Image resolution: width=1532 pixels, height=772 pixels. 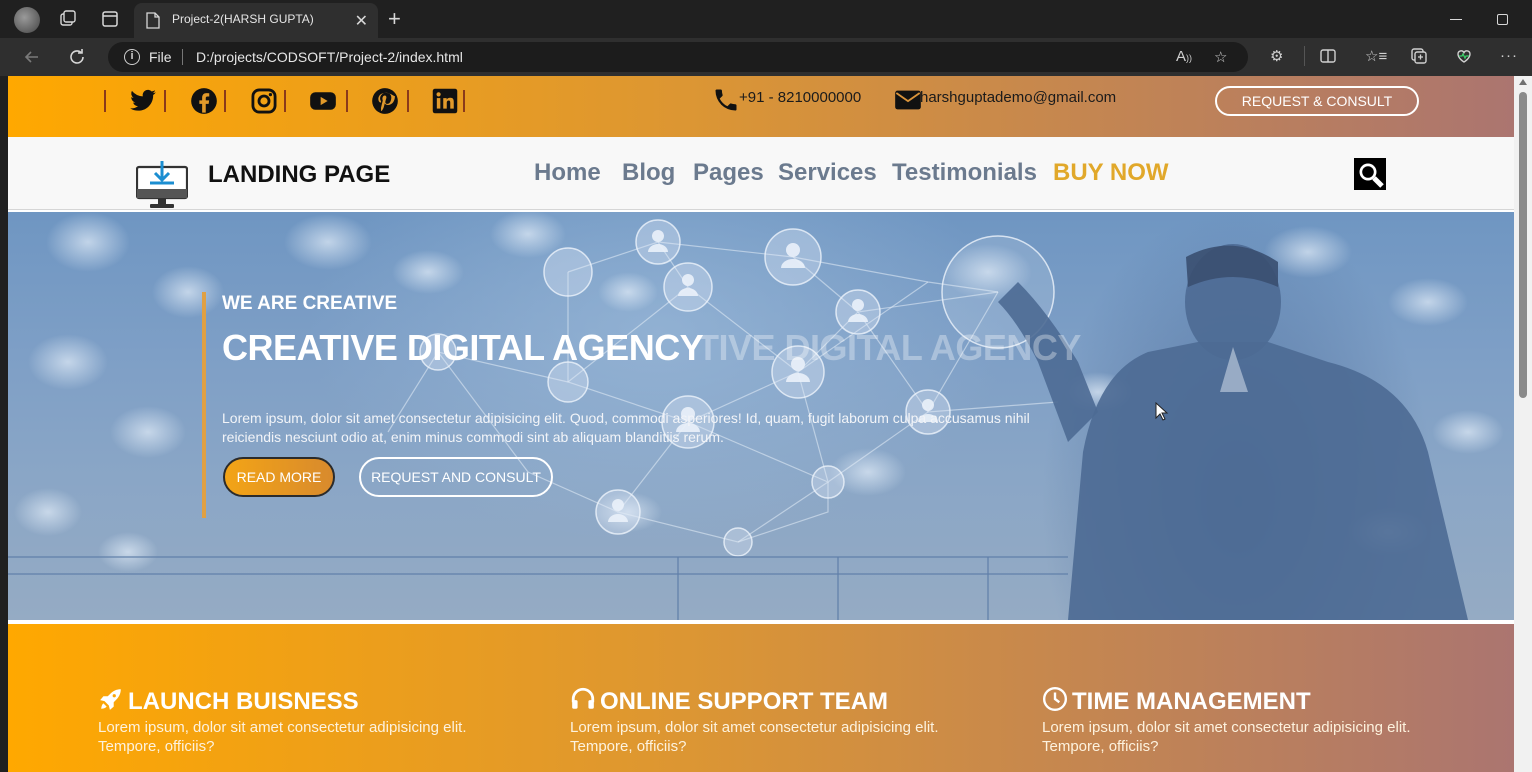 What do you see at coordinates (143, 101) in the screenshot?
I see `twitter-icon` at bounding box center [143, 101].